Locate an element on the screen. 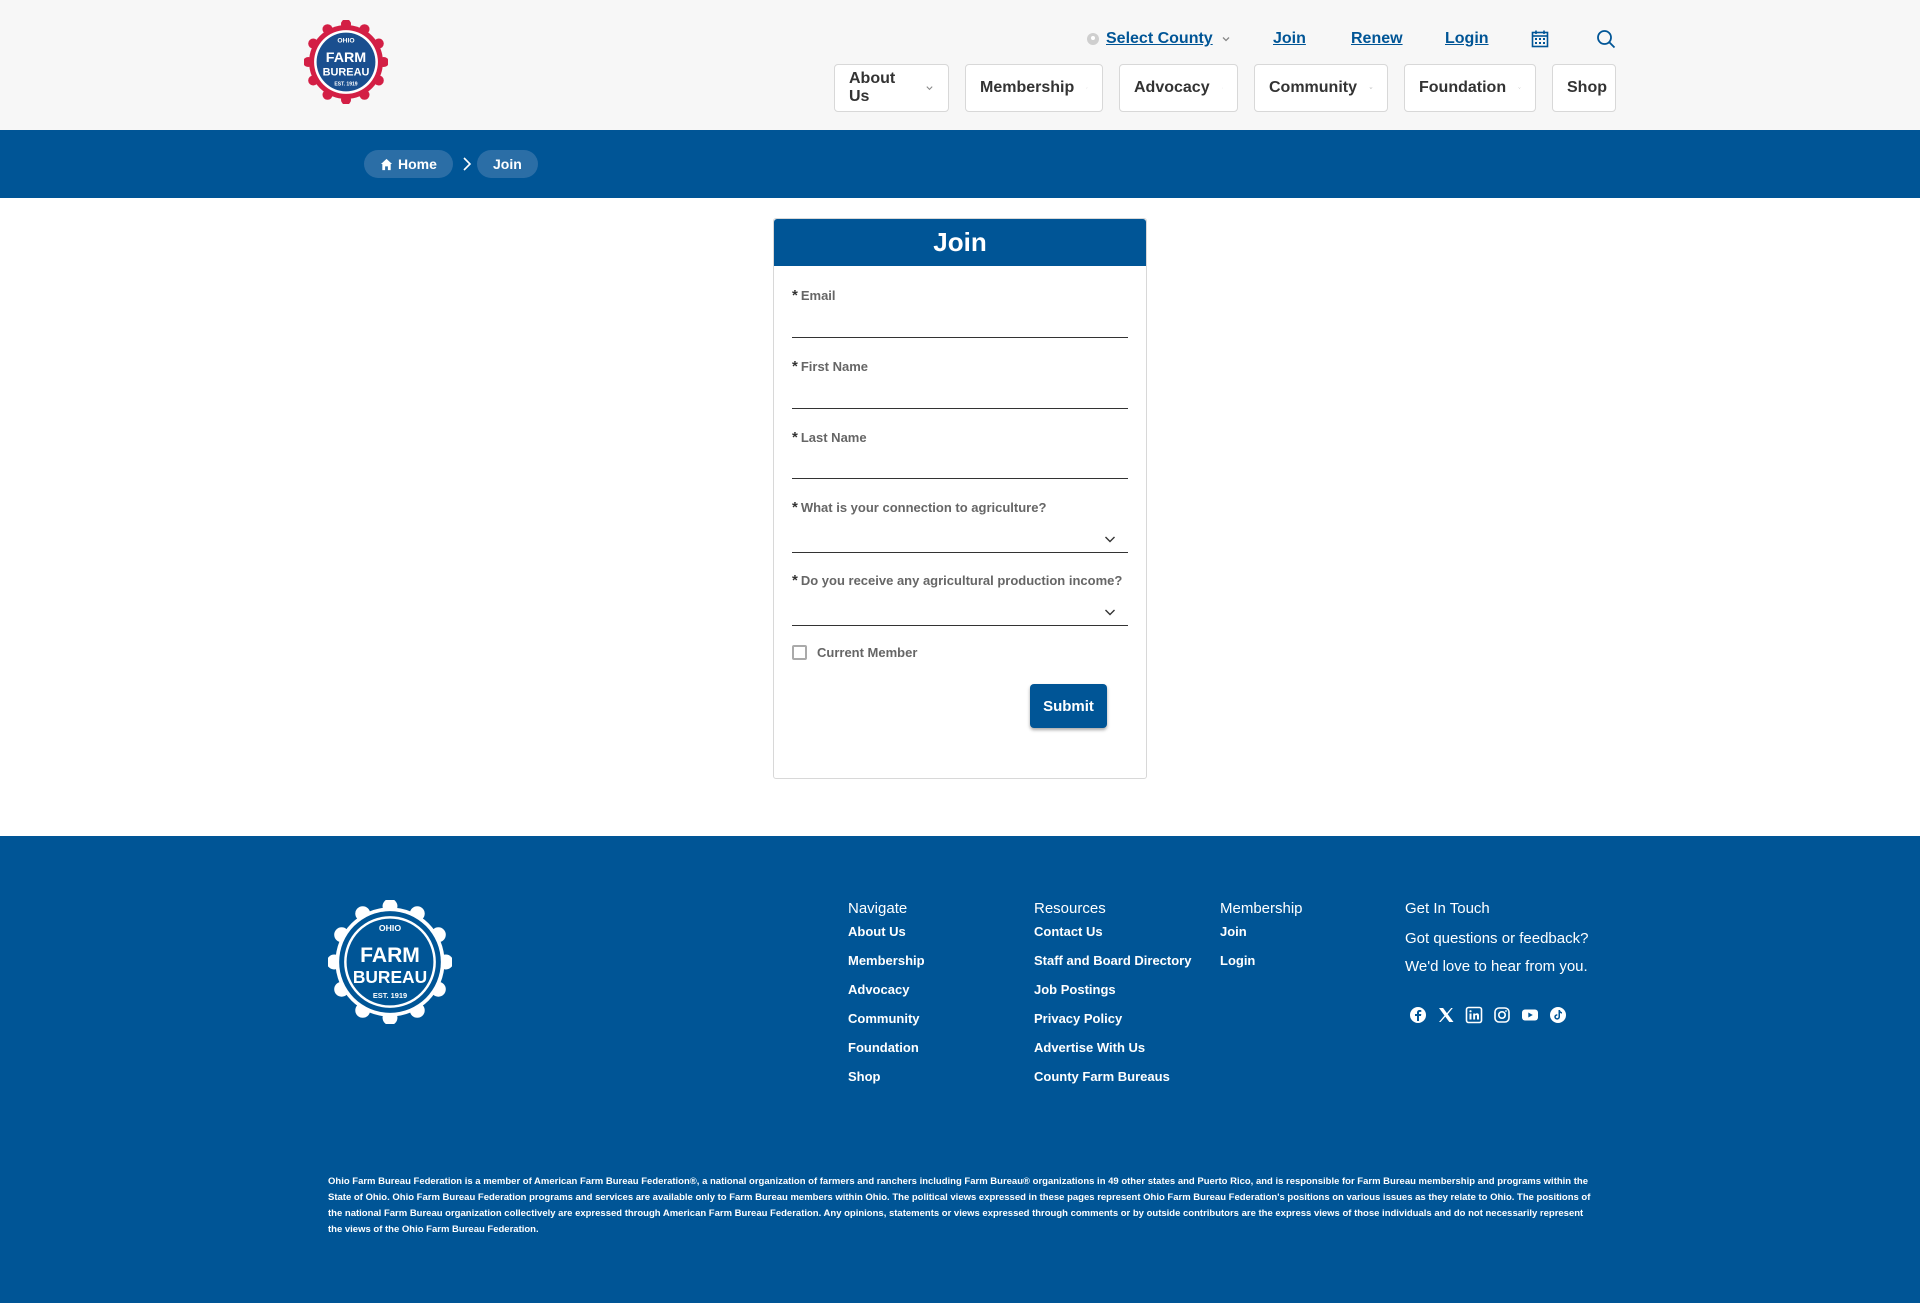  social-links is located at coordinates (1488, 1015).